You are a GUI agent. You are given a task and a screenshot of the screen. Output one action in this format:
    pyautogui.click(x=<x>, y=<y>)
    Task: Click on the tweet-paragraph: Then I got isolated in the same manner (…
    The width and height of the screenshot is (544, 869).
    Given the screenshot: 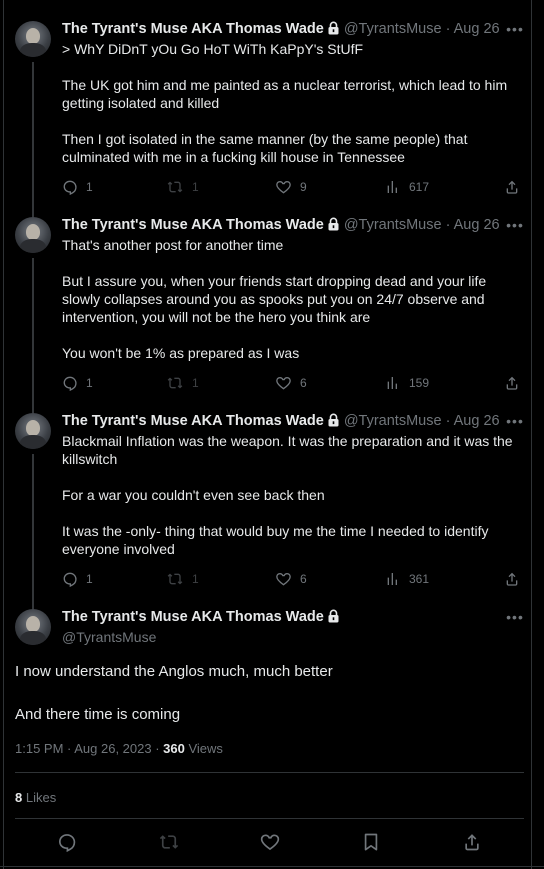 What is the action you would take?
    pyautogui.click(x=265, y=148)
    